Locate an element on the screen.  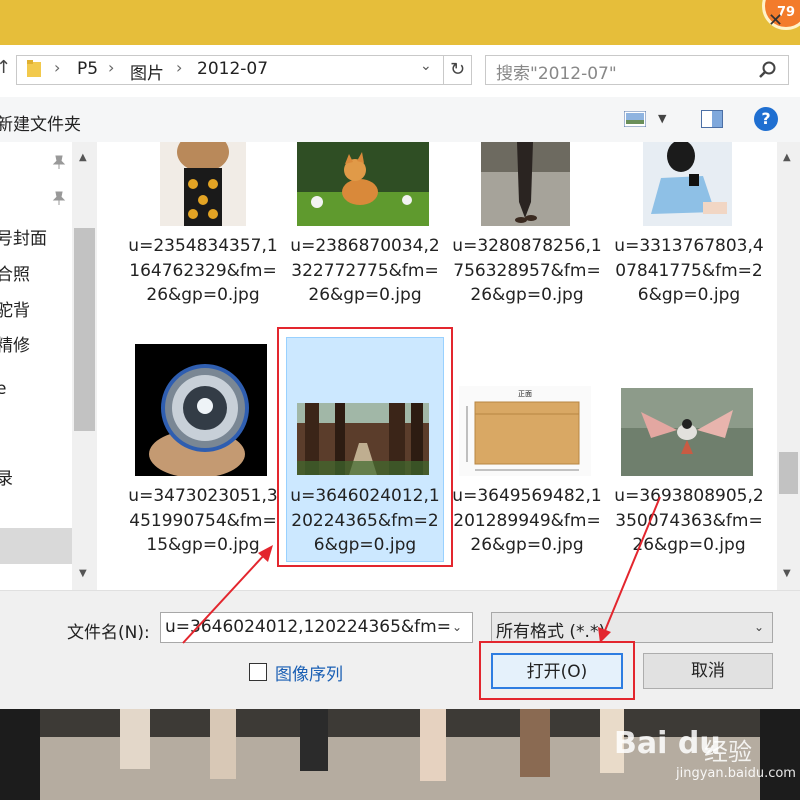
breadcrumb-2012-07: 2012-07 is located at coordinates (232, 69).